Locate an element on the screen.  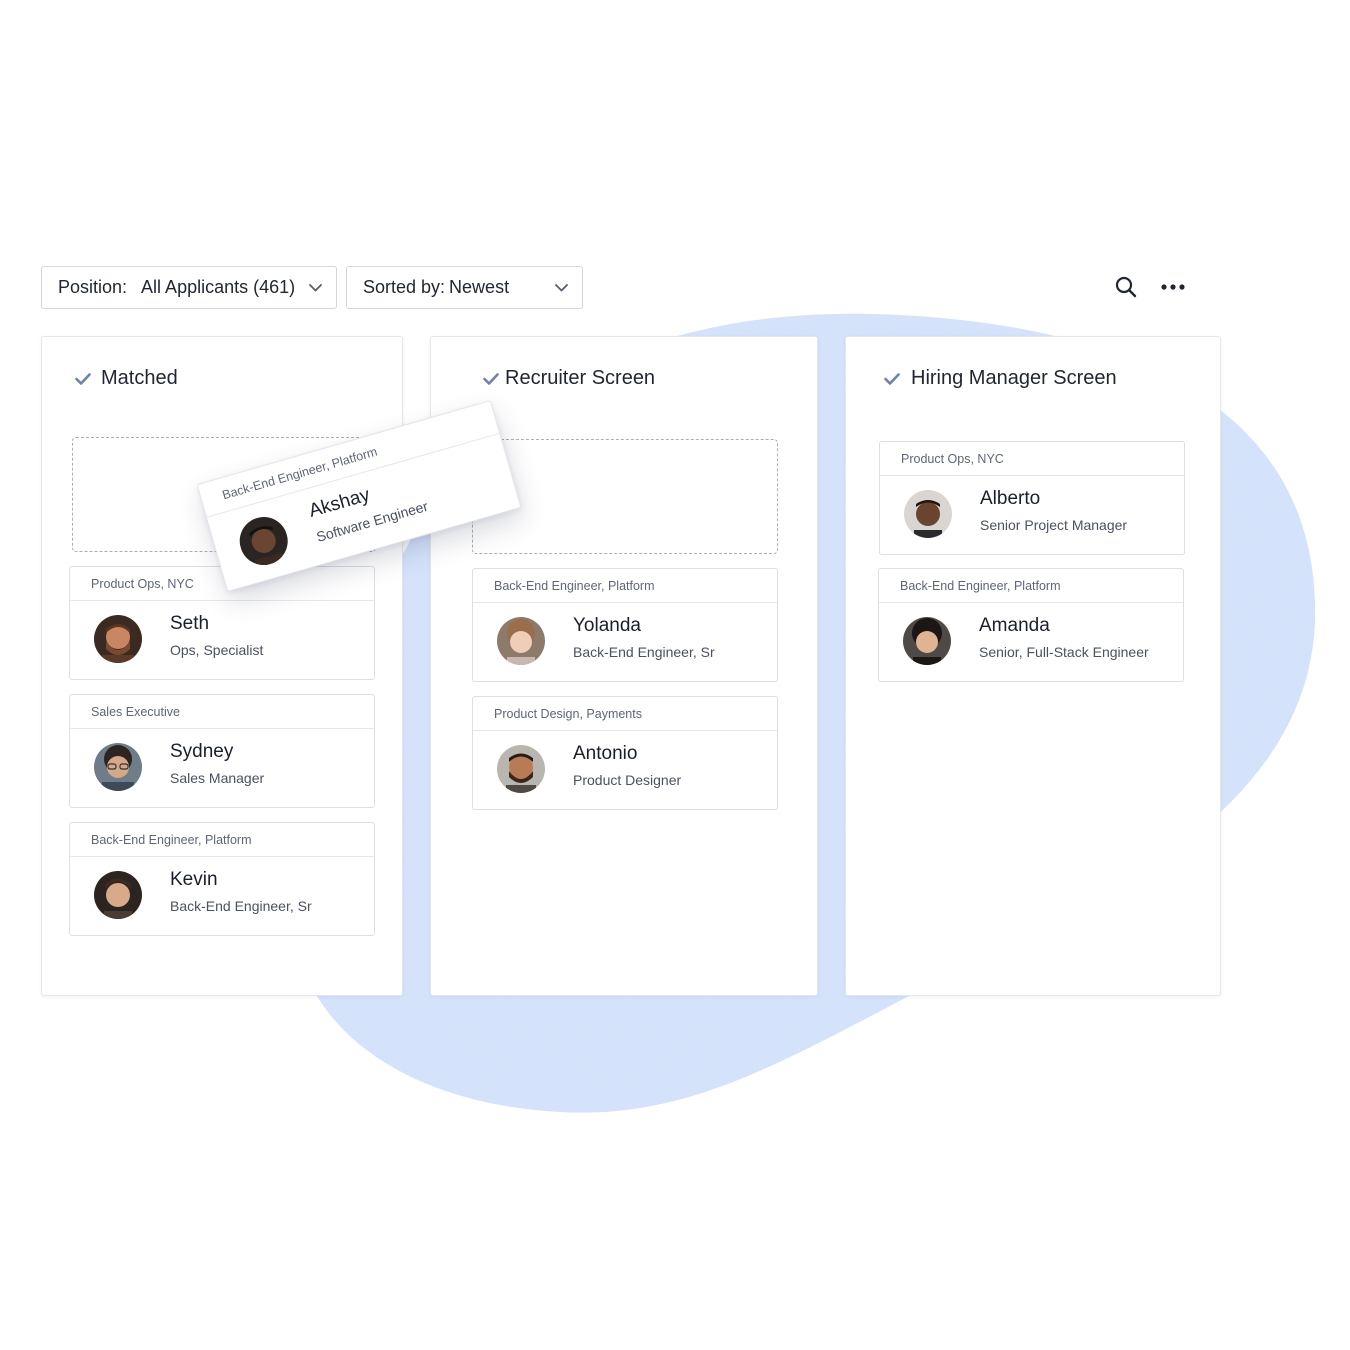
sort-label: Sorted by: is located at coordinates (404, 287).